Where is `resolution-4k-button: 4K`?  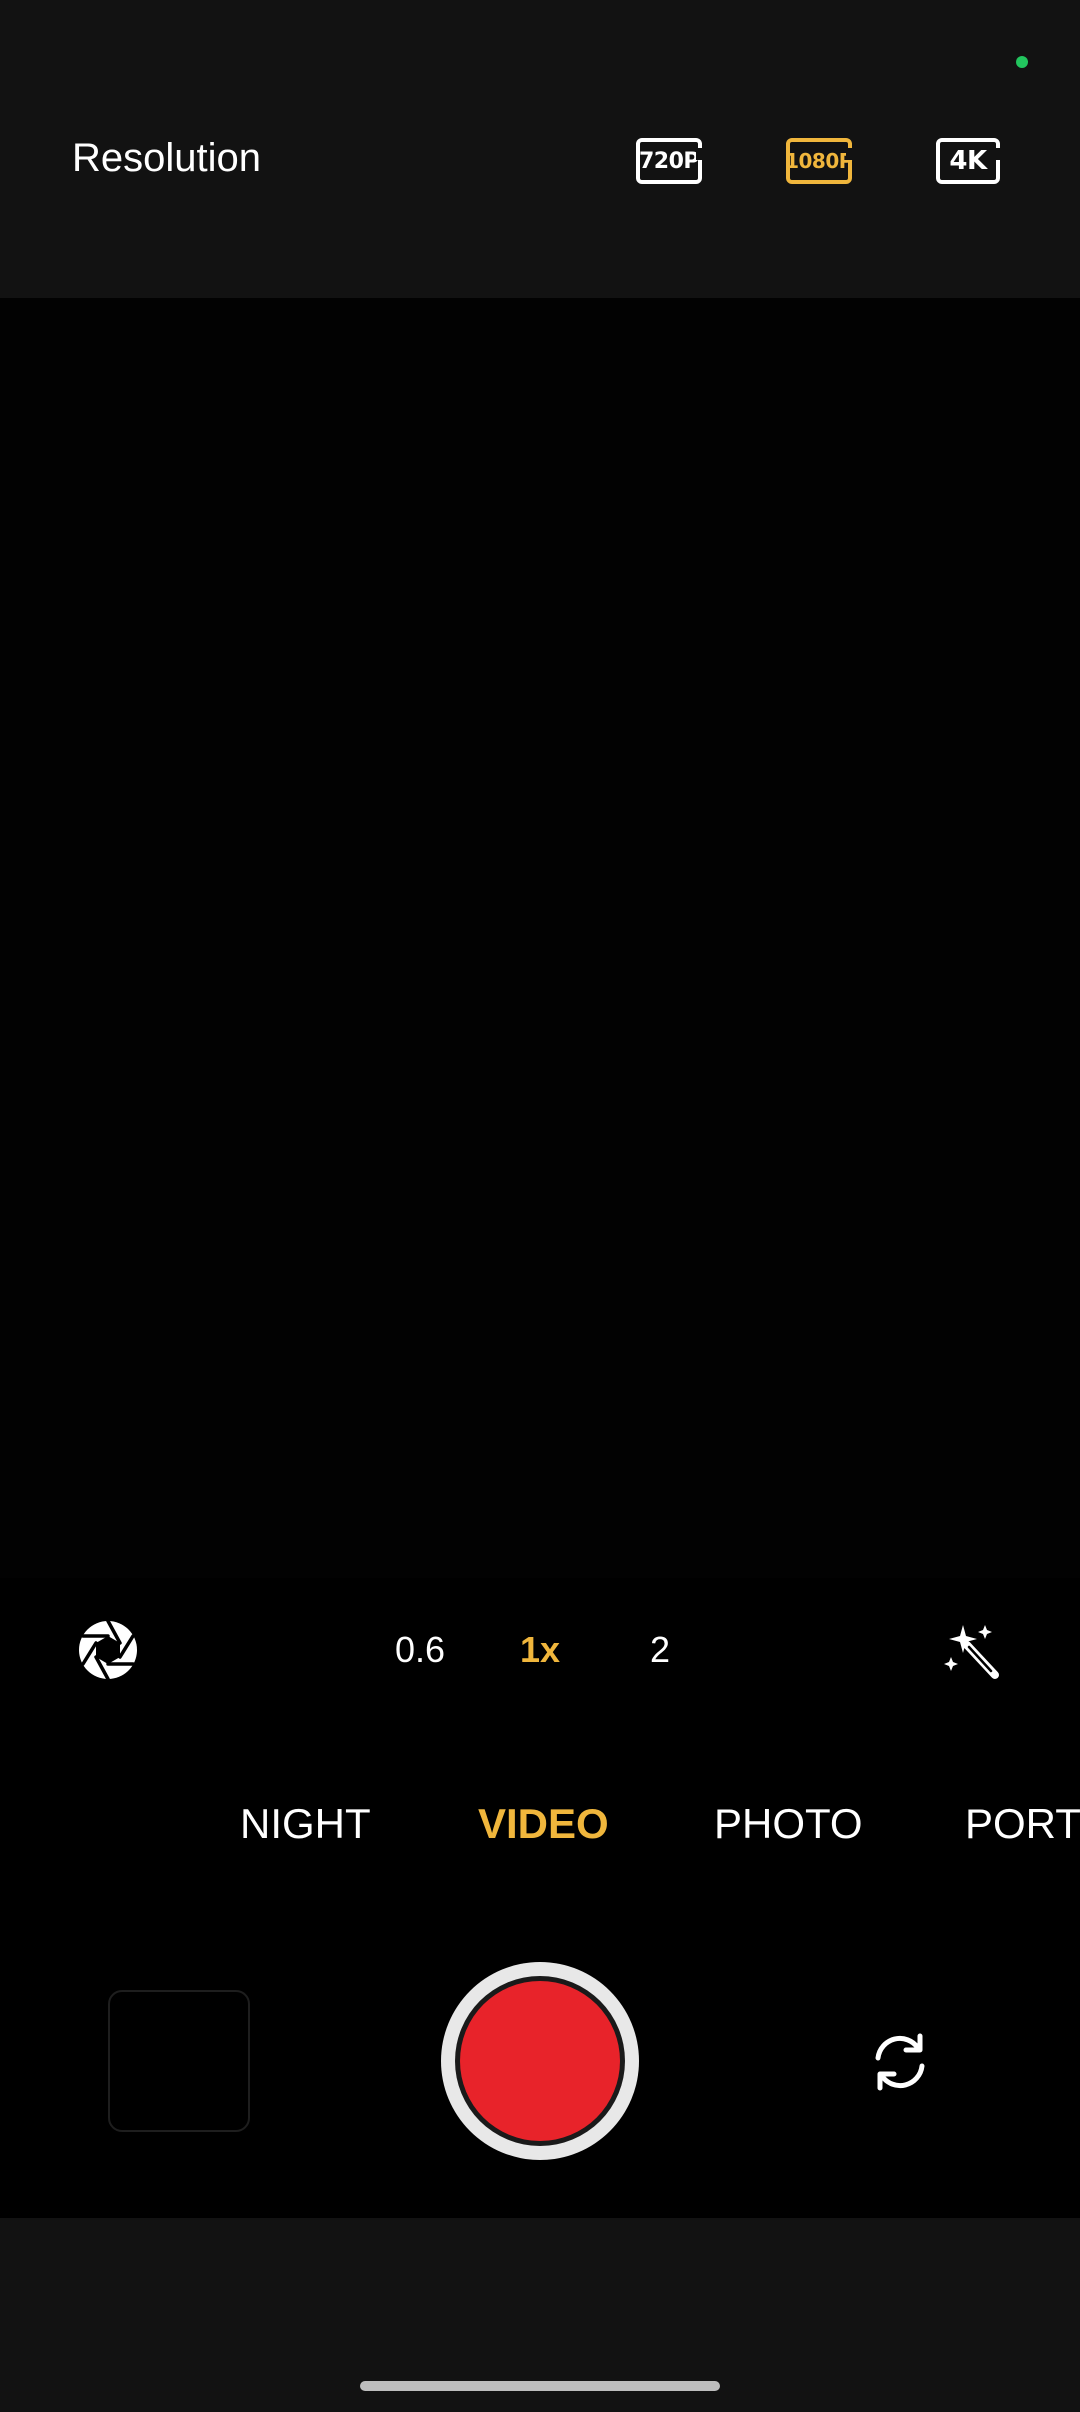 resolution-4k-button: 4K is located at coordinates (969, 161).